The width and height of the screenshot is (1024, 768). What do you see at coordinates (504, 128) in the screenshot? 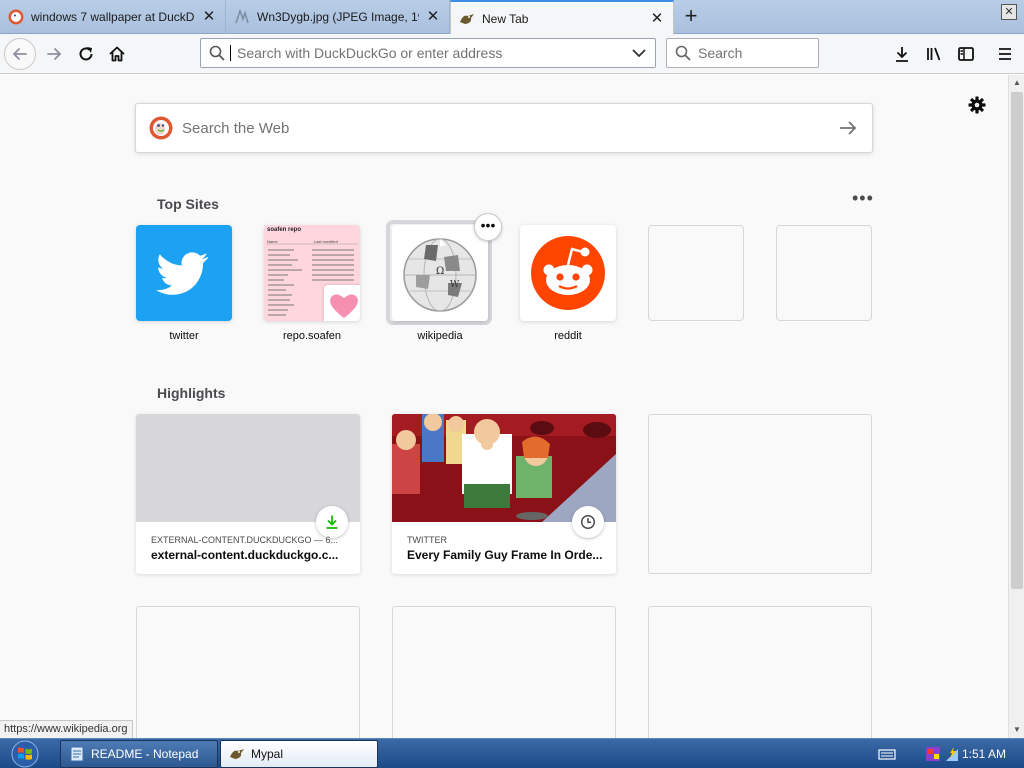
I see `web-search-box: Search the Web` at bounding box center [504, 128].